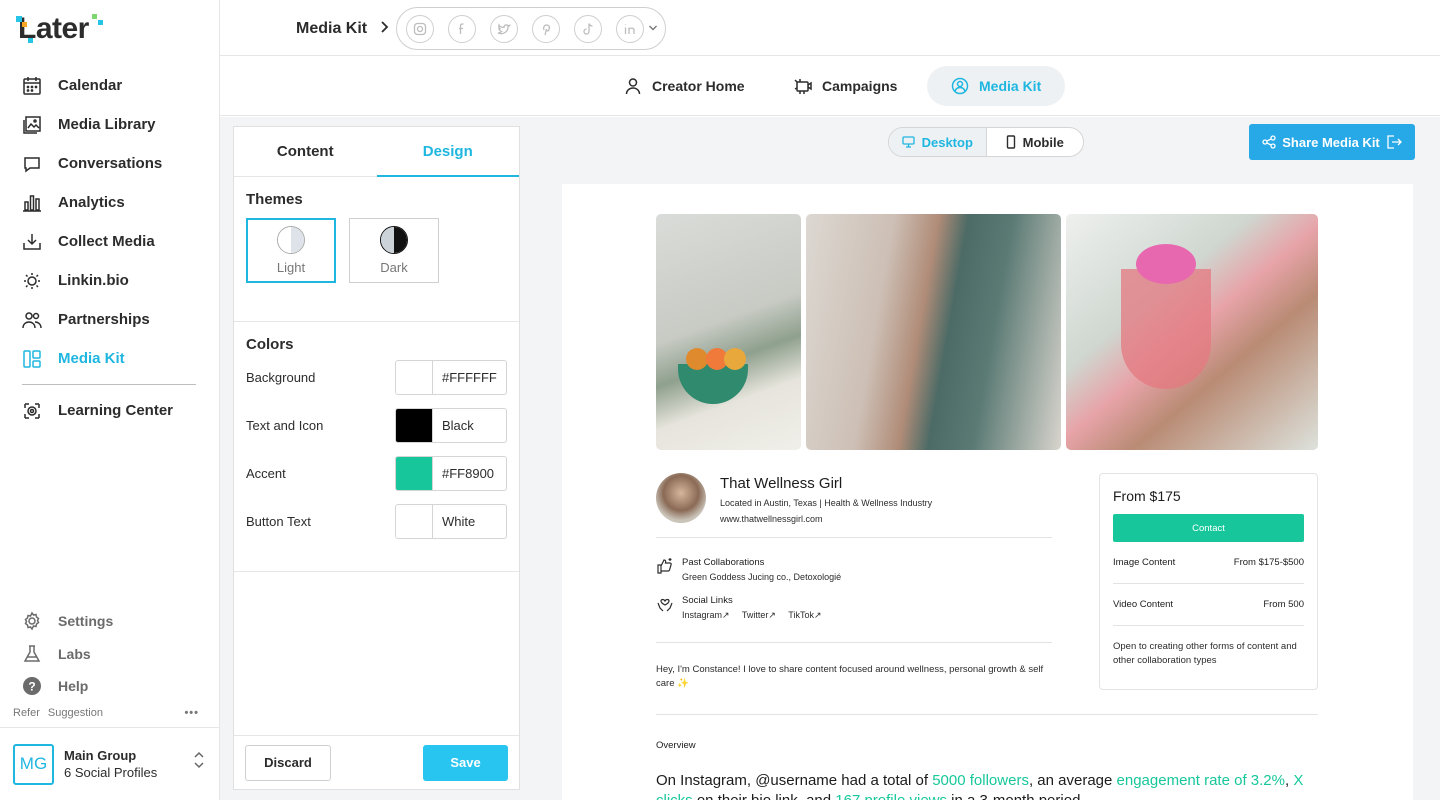 This screenshot has width=1440, height=800. I want to click on share-media-kit-button: Share Media Kit, so click(1332, 142).